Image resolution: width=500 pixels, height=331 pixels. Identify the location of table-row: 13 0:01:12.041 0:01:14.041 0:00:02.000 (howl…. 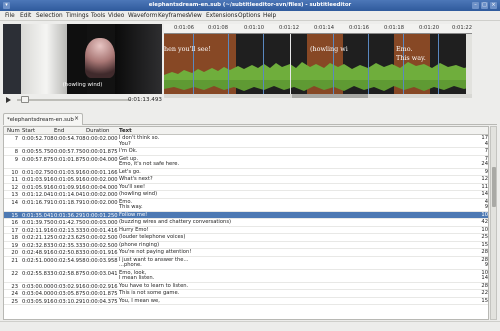
(246, 195).